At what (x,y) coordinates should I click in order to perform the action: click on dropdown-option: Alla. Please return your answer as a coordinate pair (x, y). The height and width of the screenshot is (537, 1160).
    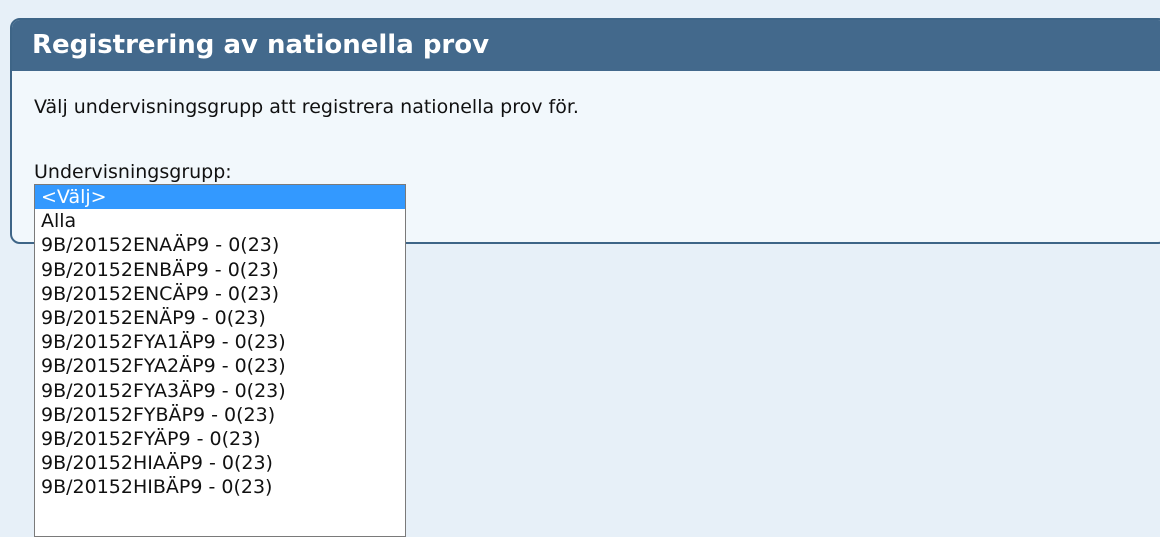
    Looking at the image, I should click on (220, 221).